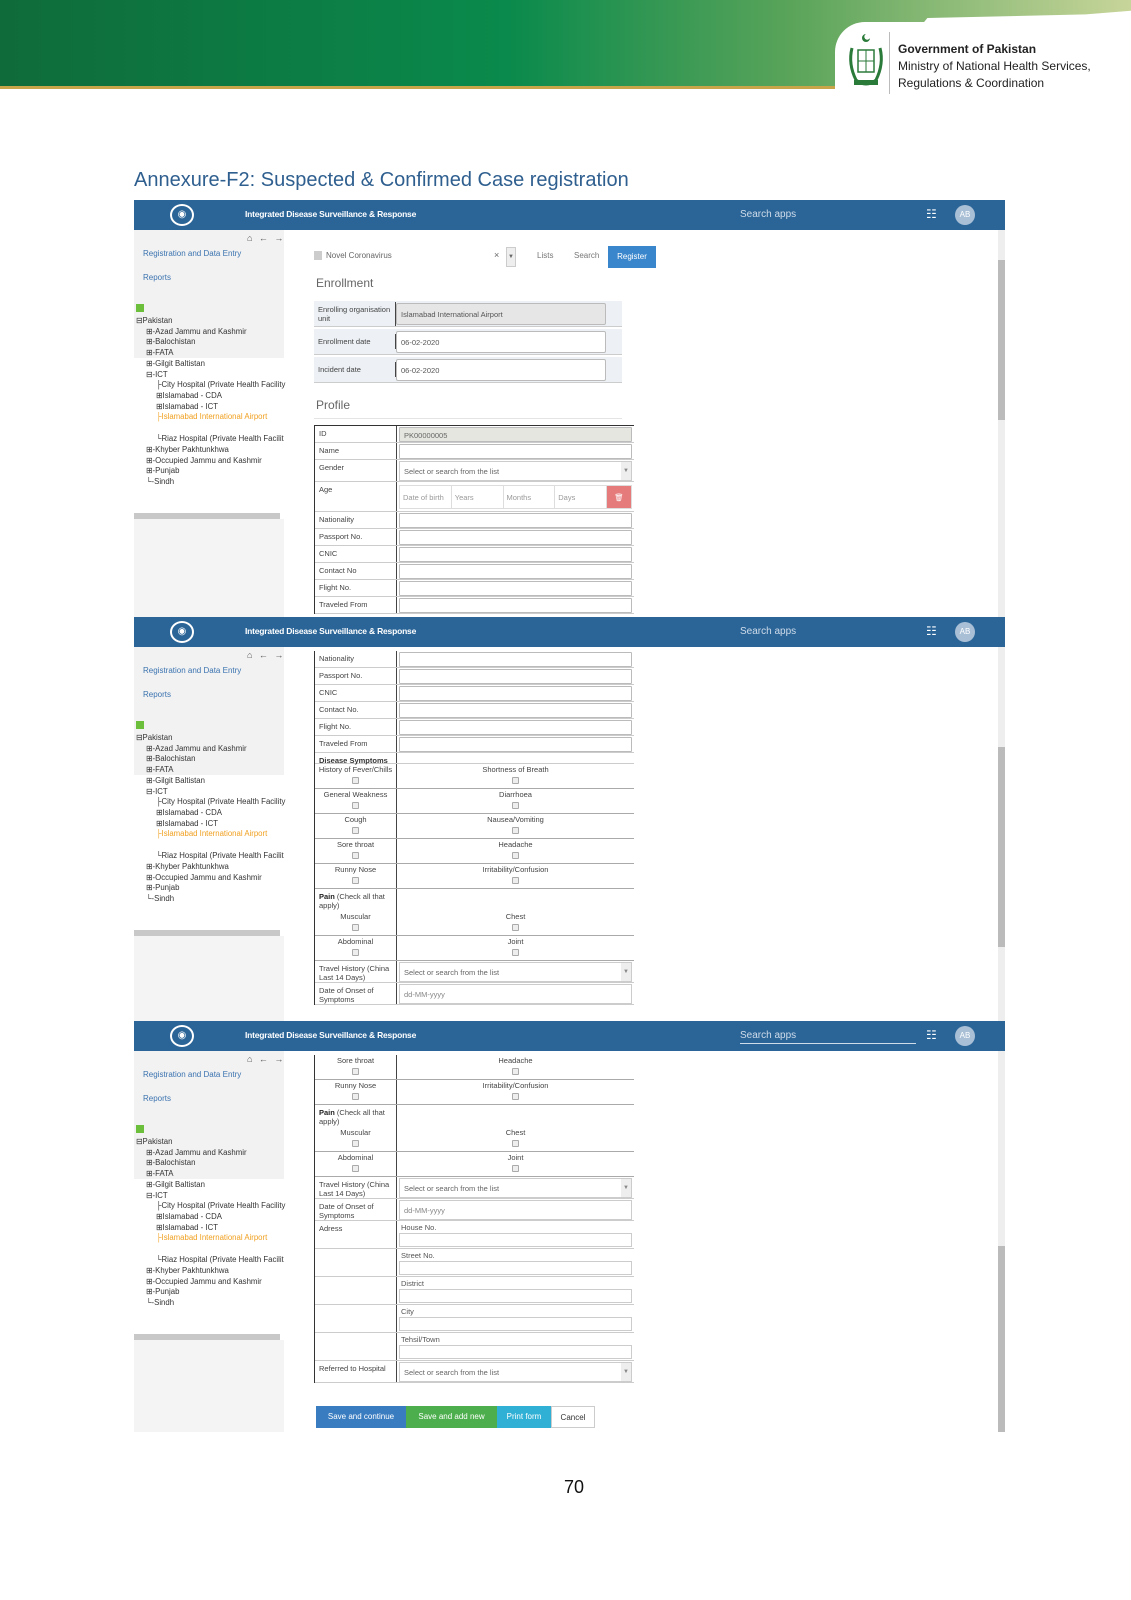 Image resolution: width=1131 pixels, height=1600 pixels. I want to click on age-part-input: Months, so click(530, 497).